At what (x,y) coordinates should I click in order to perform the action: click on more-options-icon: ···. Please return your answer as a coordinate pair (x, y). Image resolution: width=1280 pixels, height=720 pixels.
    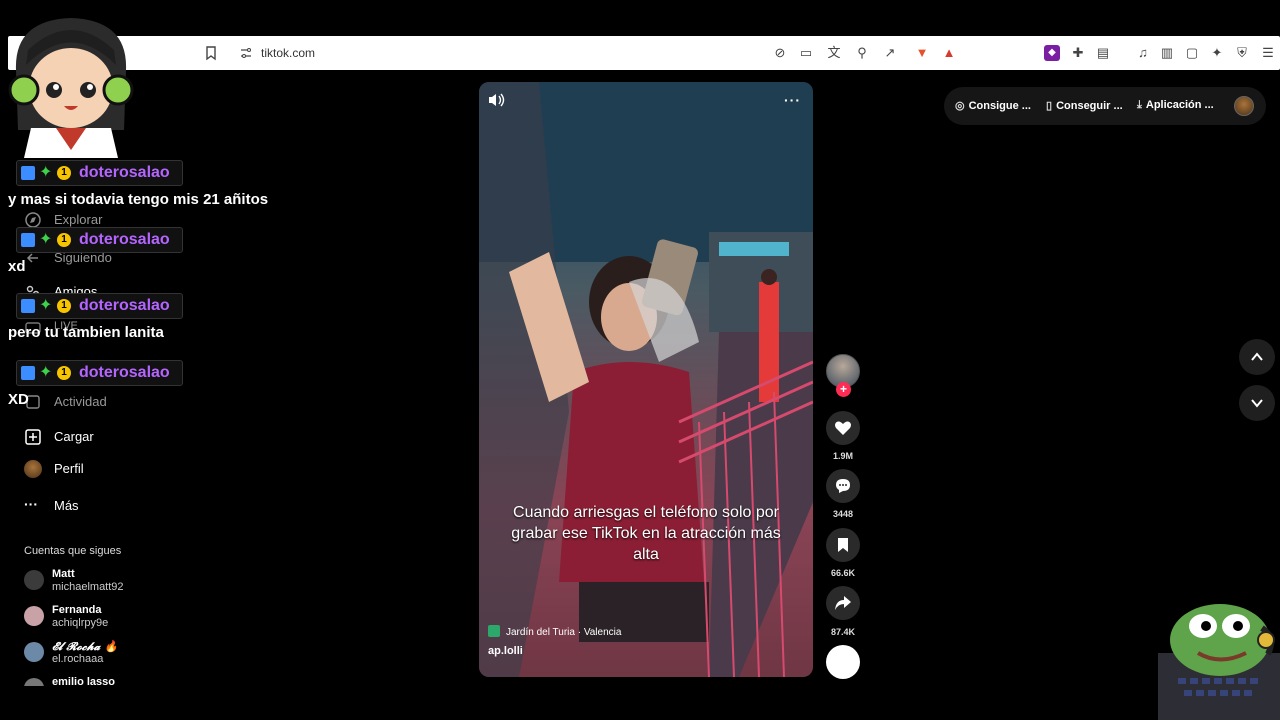
    Looking at the image, I should click on (792, 100).